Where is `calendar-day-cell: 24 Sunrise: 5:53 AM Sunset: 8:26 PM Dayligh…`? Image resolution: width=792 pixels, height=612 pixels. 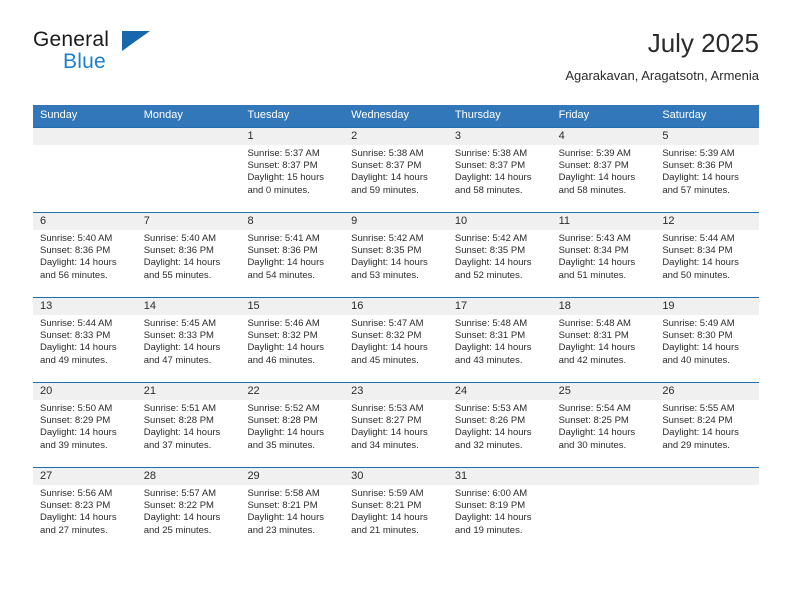
calendar-day-cell: 24 Sunrise: 5:53 AM Sunset: 8:26 PM Dayligh… is located at coordinates (499, 425).